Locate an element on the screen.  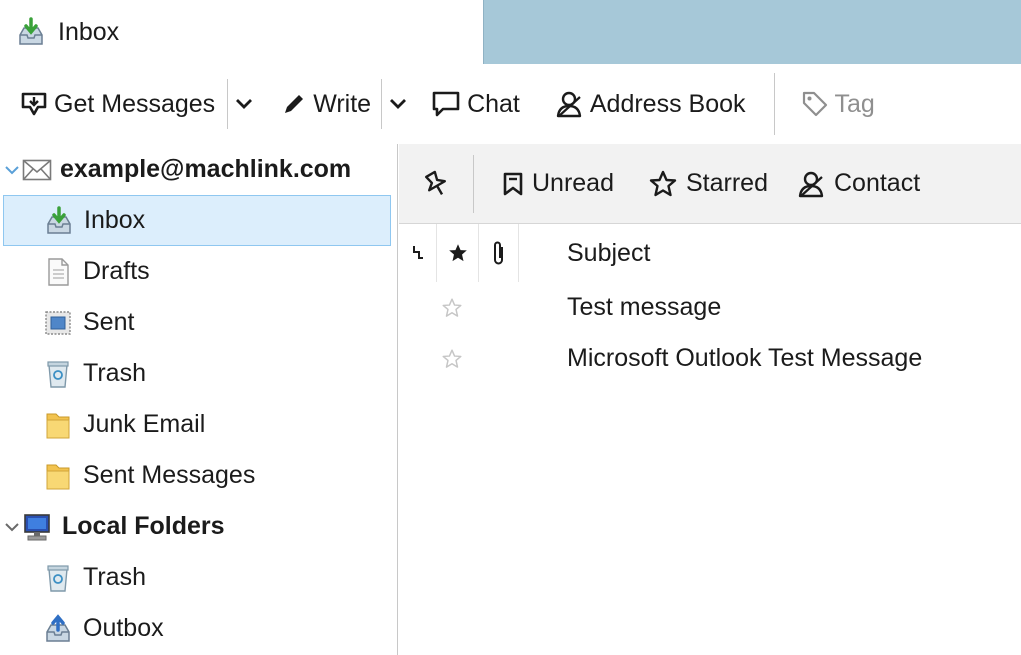
starred-label: Starred is located at coordinates (727, 183).